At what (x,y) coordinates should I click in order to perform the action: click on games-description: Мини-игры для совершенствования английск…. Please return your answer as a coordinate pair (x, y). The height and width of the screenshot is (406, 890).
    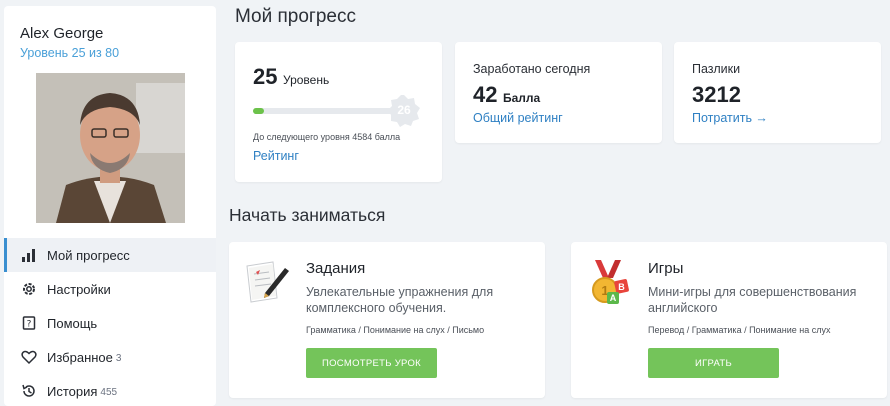
    Looking at the image, I should click on (752, 300).